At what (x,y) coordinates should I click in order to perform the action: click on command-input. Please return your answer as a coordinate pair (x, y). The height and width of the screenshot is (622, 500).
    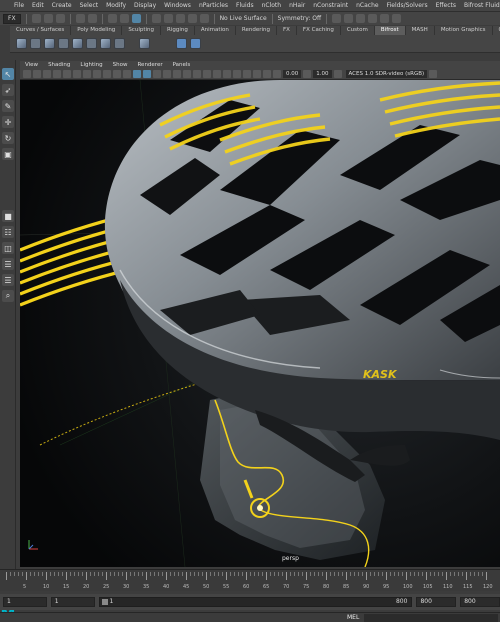
    Looking at the image, I should click on (431, 618).